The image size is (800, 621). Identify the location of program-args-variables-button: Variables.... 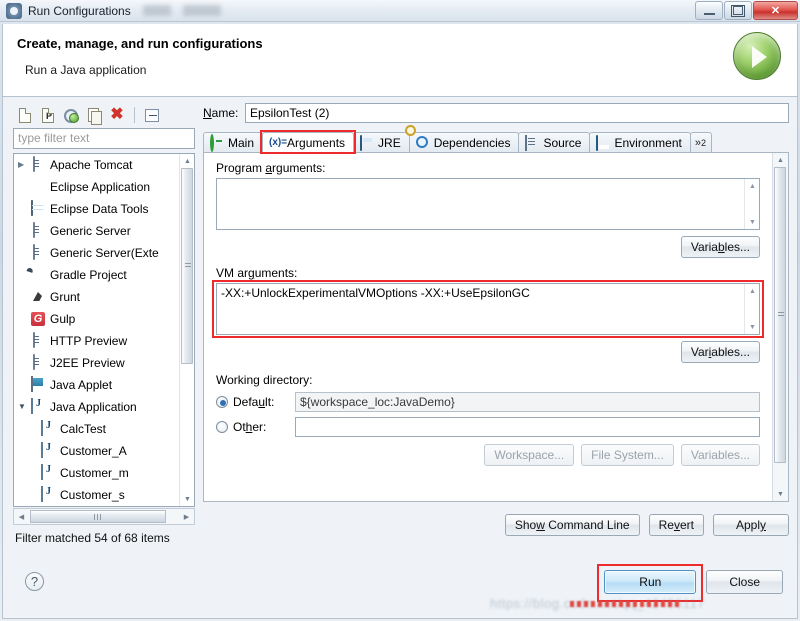
(720, 247).